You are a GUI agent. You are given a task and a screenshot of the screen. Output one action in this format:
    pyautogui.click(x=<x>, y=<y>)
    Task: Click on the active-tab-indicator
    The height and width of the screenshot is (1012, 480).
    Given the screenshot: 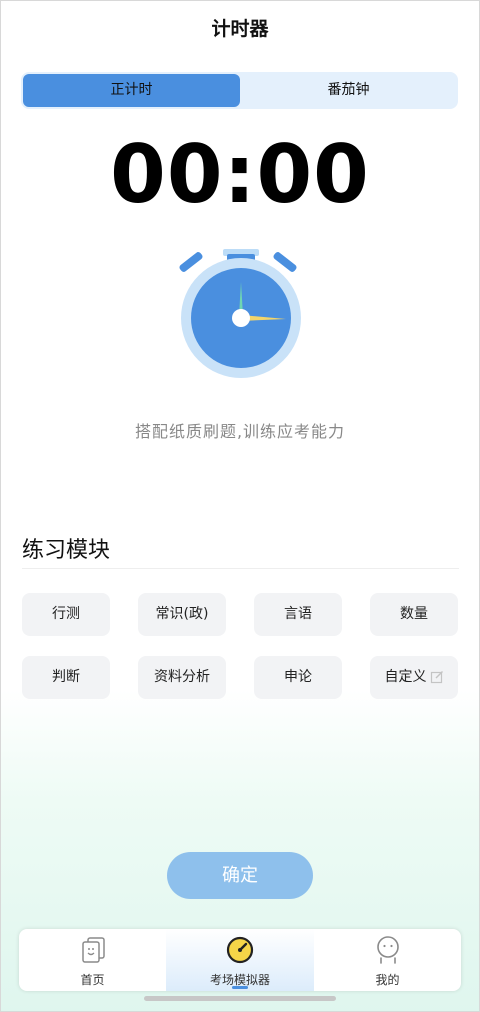 What is the action you would take?
    pyautogui.click(x=240, y=987)
    